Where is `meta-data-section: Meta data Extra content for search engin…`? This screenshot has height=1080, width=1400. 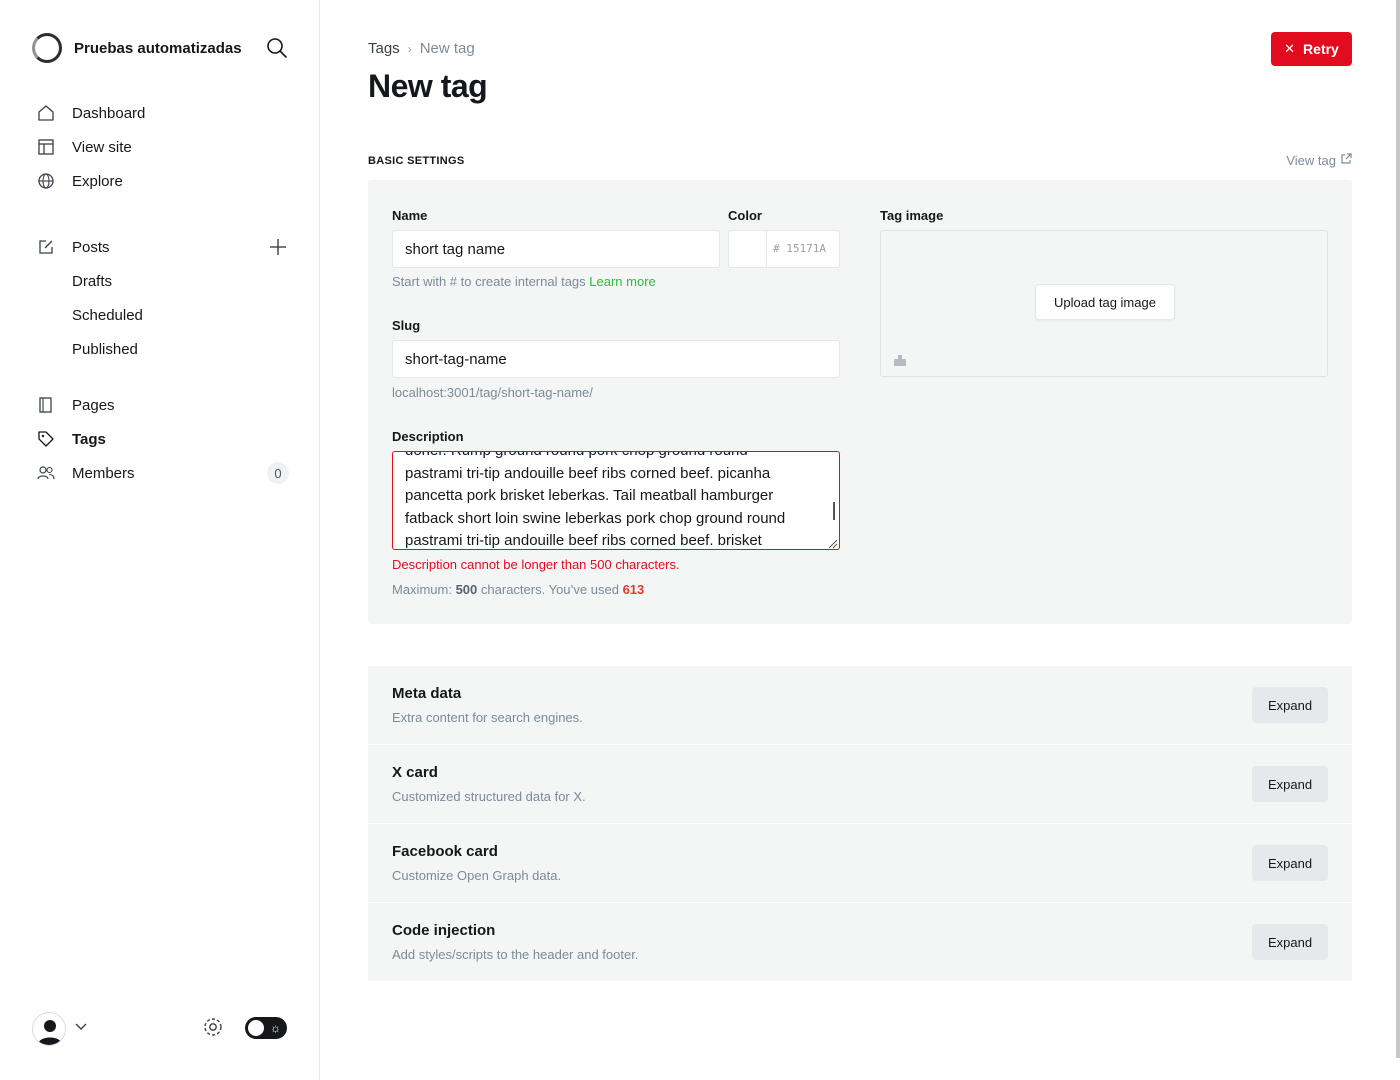 meta-data-section: Meta data Extra content for search engin… is located at coordinates (860, 705).